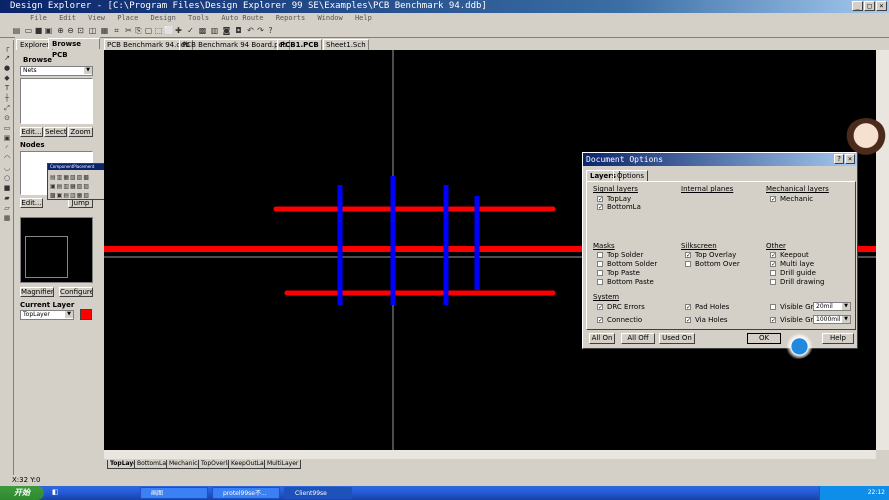 The image size is (889, 500). Describe the element at coordinates (329, 18) in the screenshot. I see `menu-window: Window` at that location.